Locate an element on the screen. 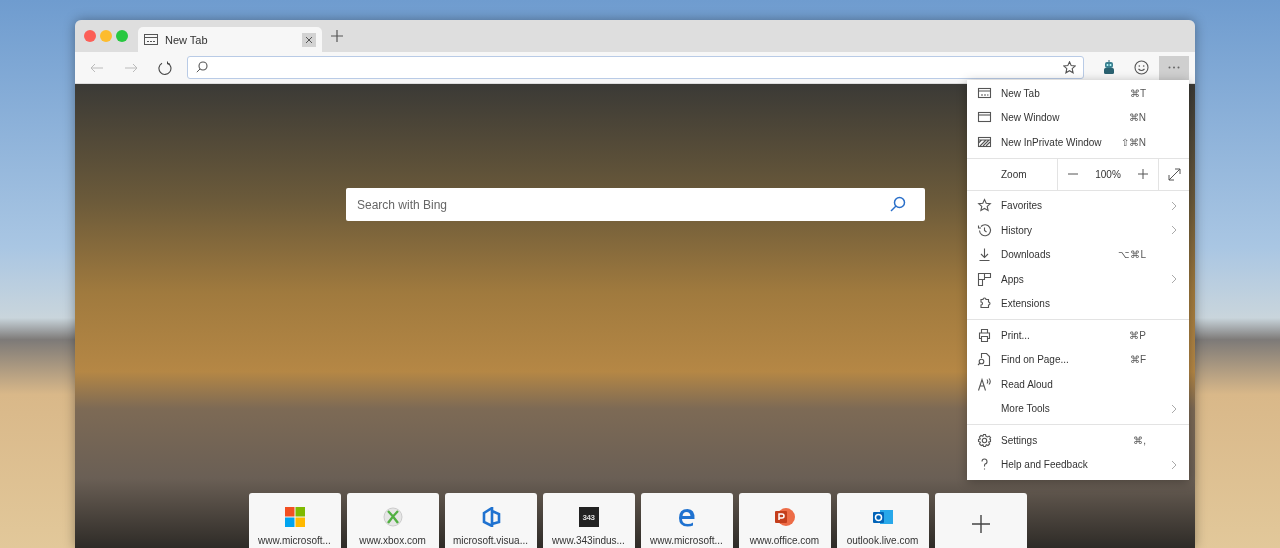 This screenshot has height=548, width=1280. private-window-icon is located at coordinates (984, 142).